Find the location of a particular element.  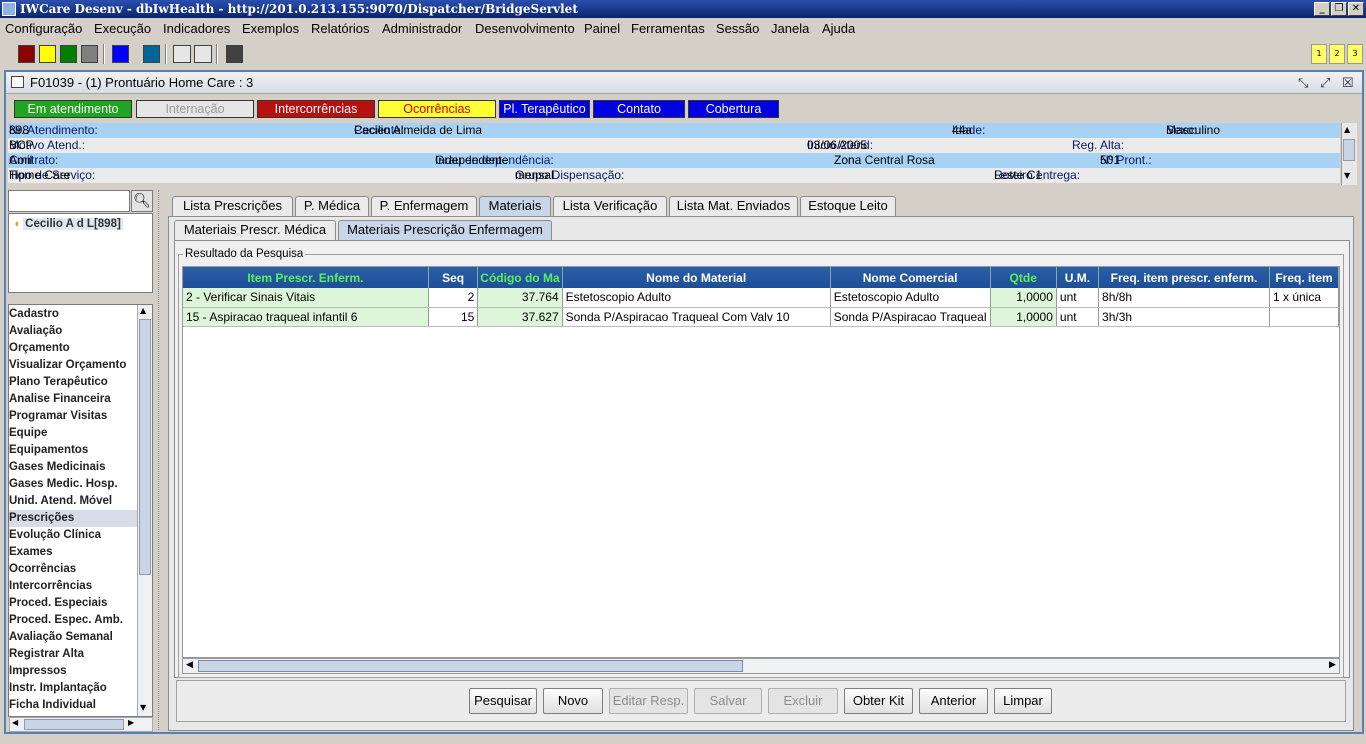

tab-materiais-prescr-medica: Materiais Prescr. Médica is located at coordinates (255, 230).